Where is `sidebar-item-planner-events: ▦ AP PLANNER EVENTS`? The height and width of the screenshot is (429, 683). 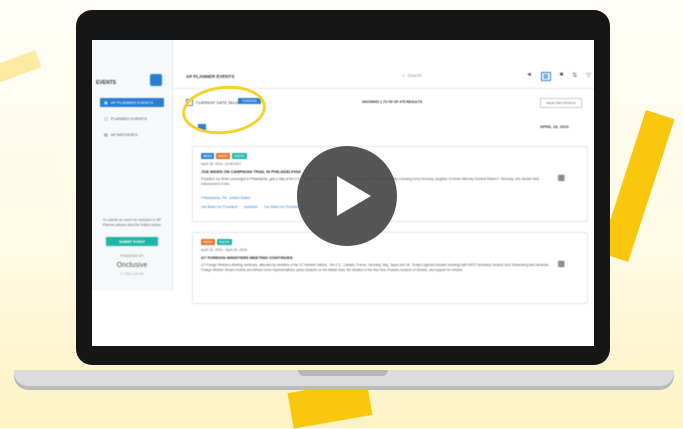 sidebar-item-planner-events: ▦ AP PLANNER EVENTS is located at coordinates (132, 102).